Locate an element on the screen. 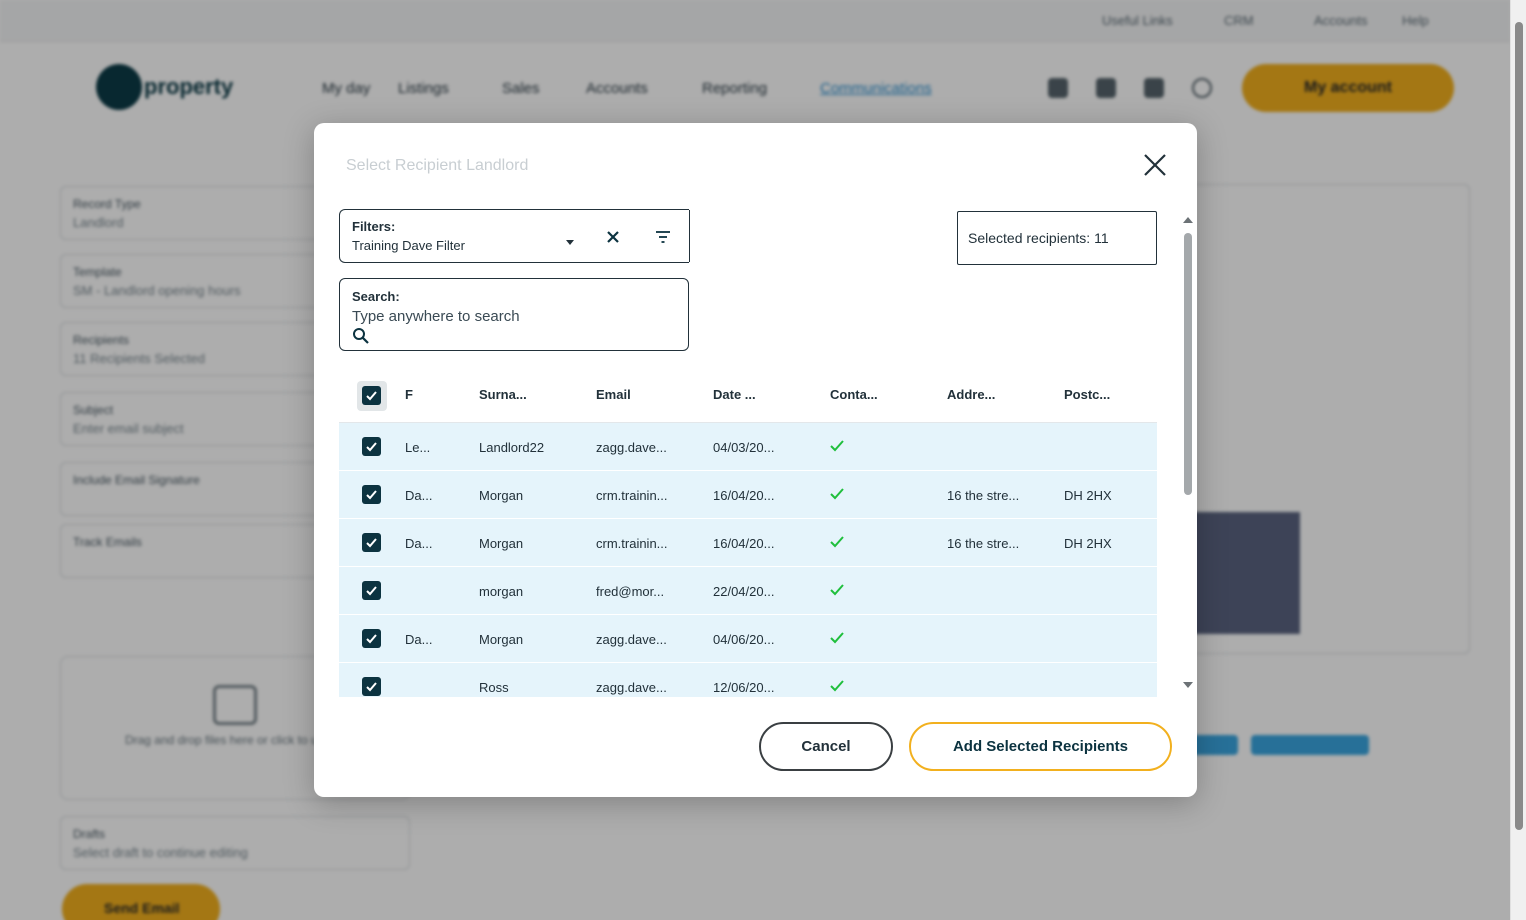  select-all-checkbox is located at coordinates (372, 396).